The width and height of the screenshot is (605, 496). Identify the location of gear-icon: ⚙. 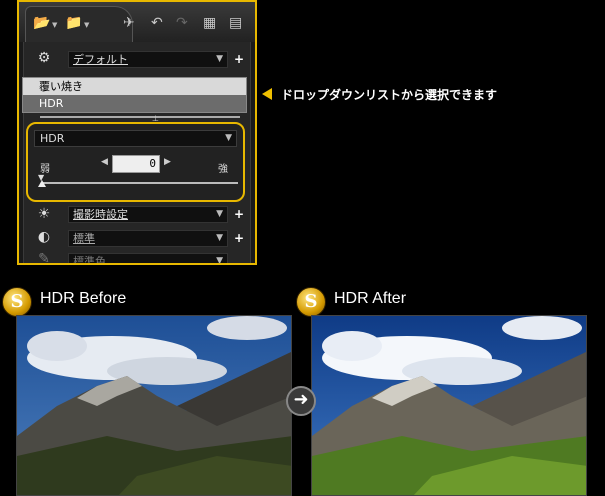
(44, 58).